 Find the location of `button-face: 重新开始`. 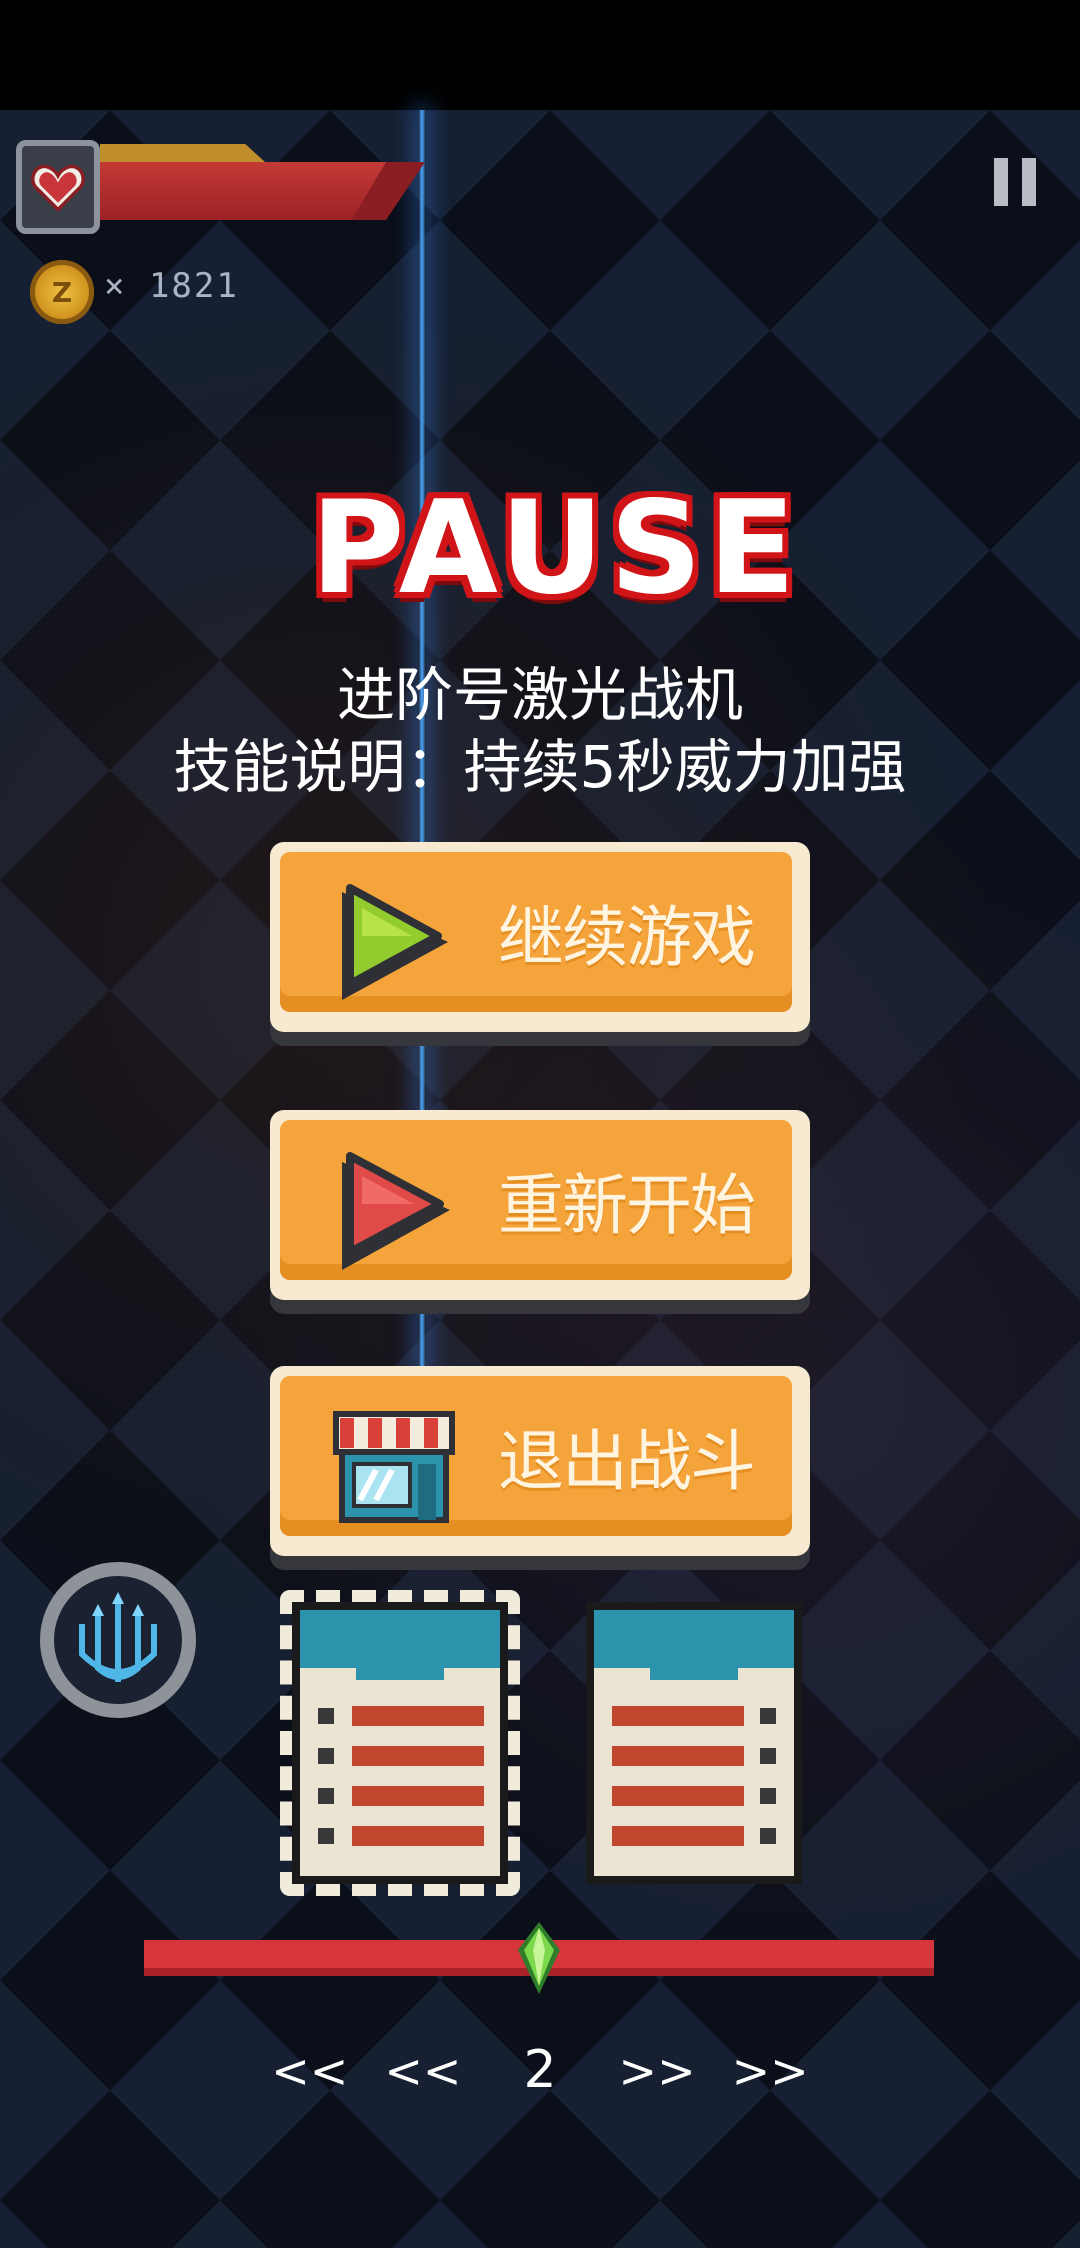

button-face: 重新开始 is located at coordinates (536, 1200).